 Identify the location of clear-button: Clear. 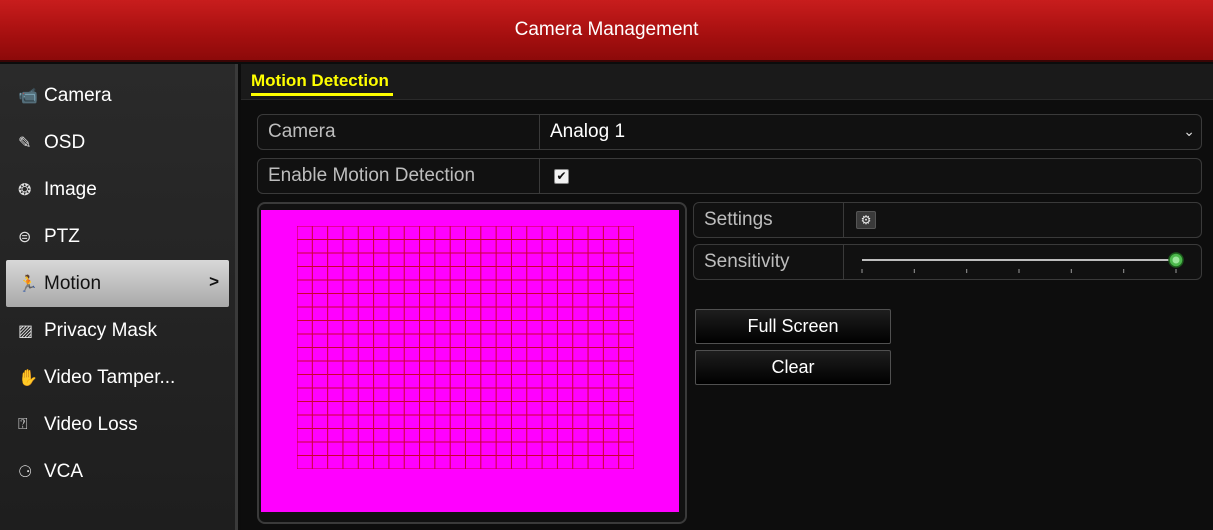
(793, 367).